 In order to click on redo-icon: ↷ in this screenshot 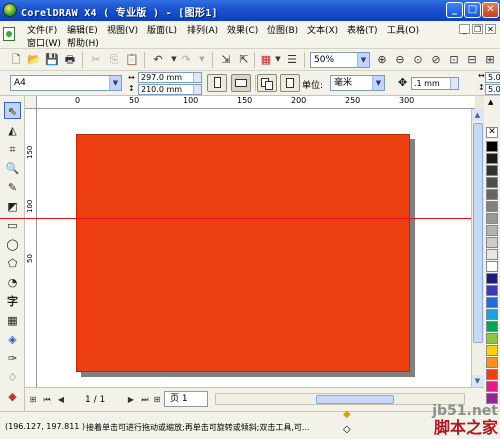, I will do `click(186, 59)`.